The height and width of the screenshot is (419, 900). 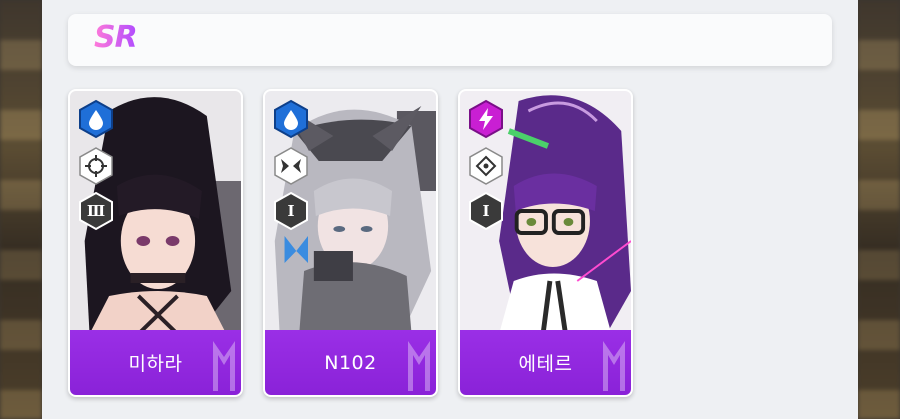 I want to click on background-left, so click(x=21, y=209).